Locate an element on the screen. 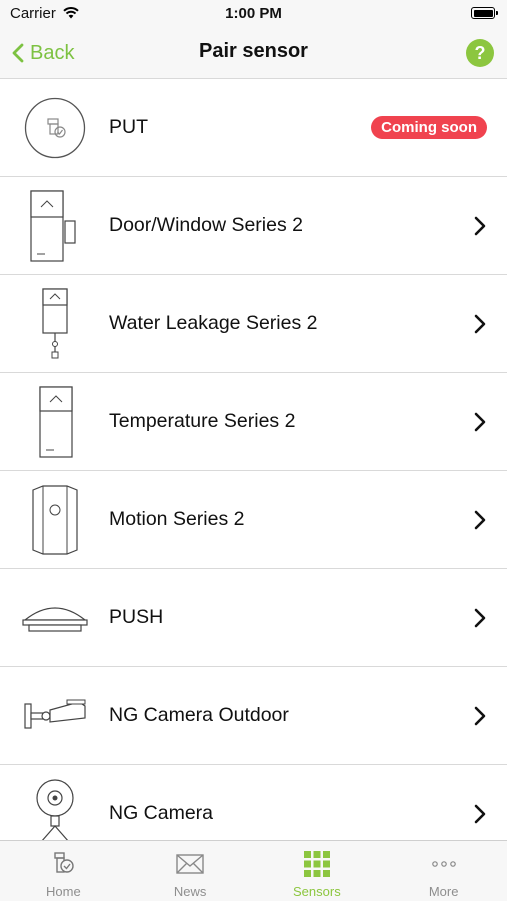  status-bar: Carrier 1:00 PM is located at coordinates (253, 14).